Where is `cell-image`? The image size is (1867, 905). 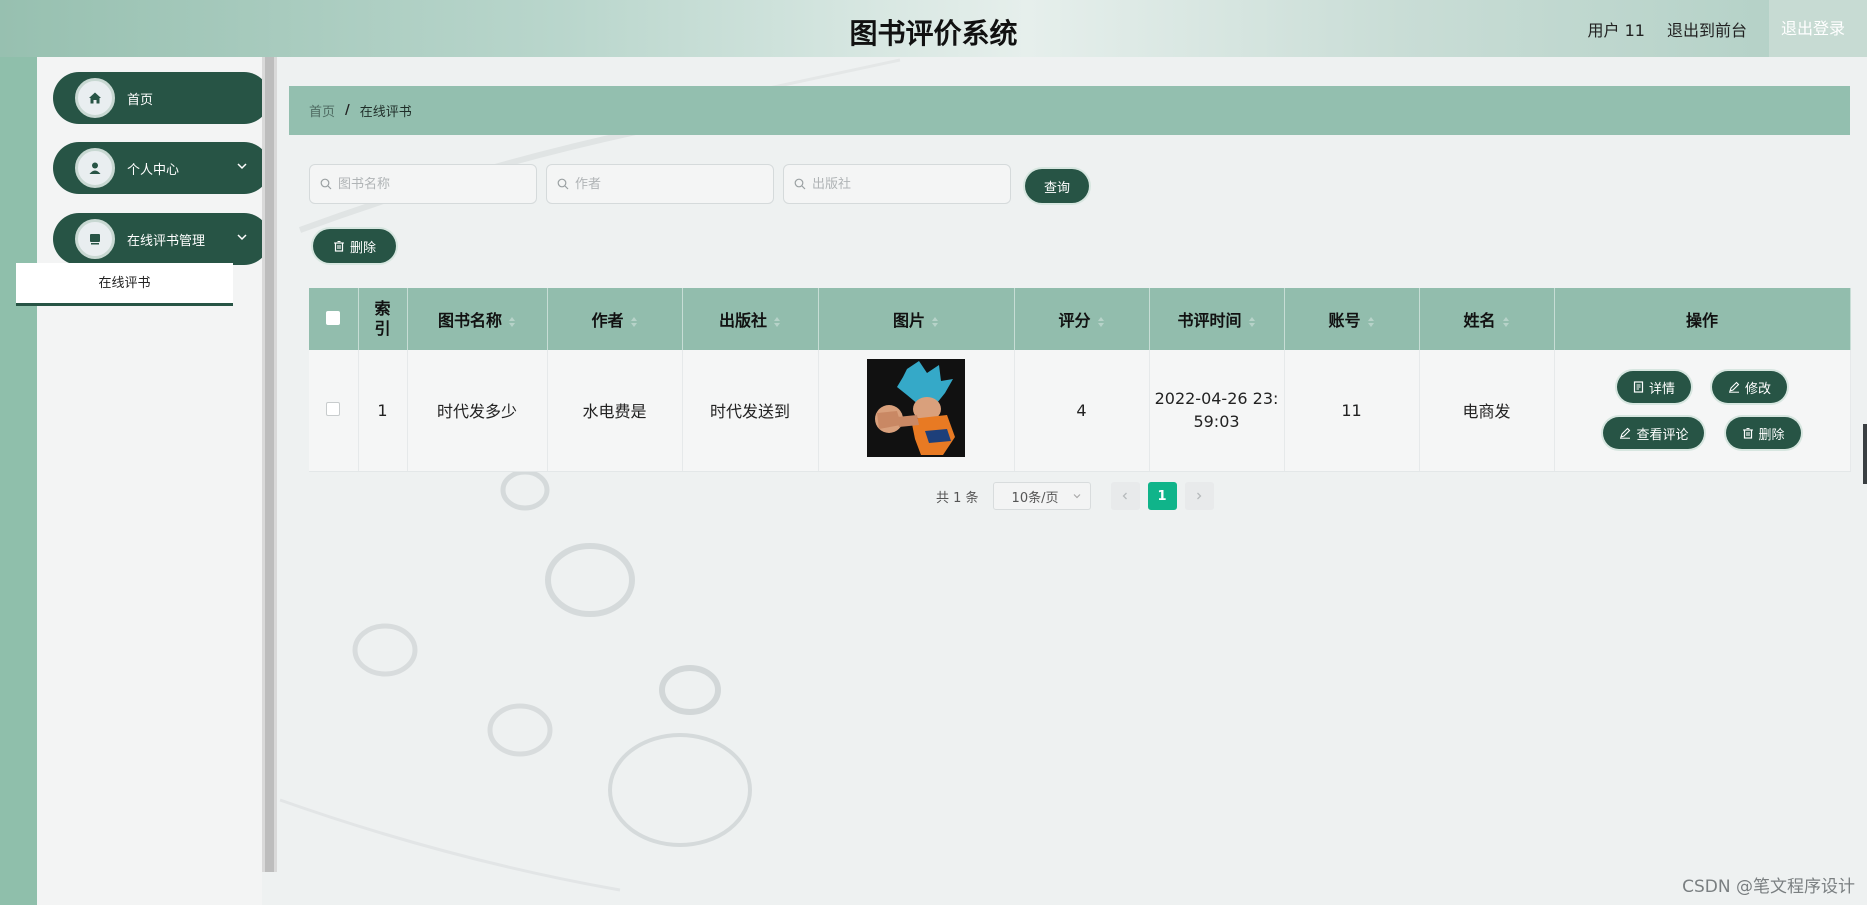 cell-image is located at coordinates (916, 411).